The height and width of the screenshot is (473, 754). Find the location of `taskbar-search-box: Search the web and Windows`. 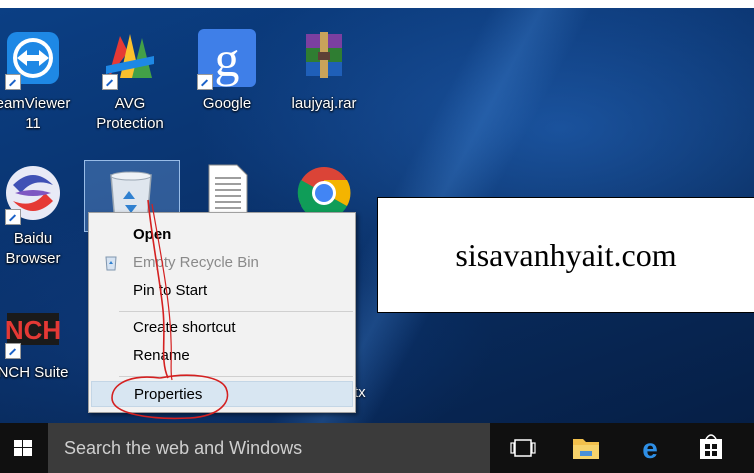

taskbar-search-box: Search the web and Windows is located at coordinates (269, 448).